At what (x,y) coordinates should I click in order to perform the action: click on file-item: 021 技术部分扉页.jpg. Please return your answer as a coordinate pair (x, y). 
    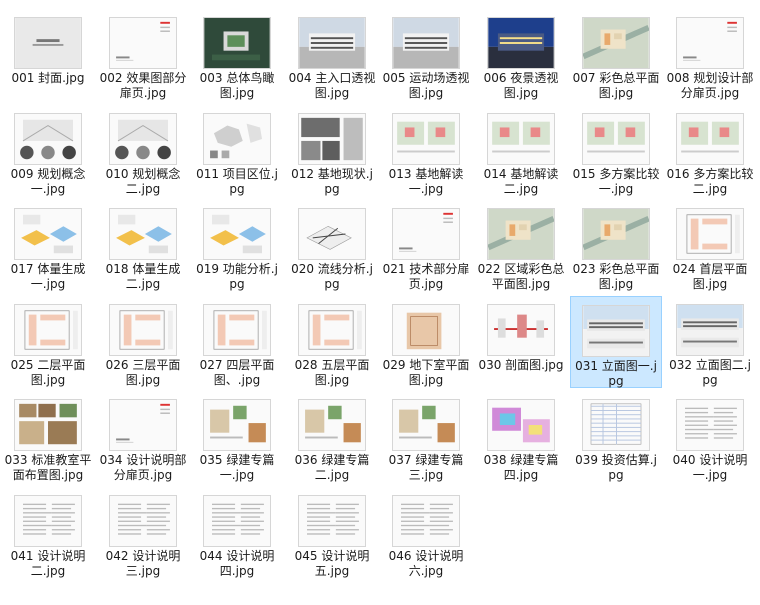
    Looking at the image, I should click on (426, 246).